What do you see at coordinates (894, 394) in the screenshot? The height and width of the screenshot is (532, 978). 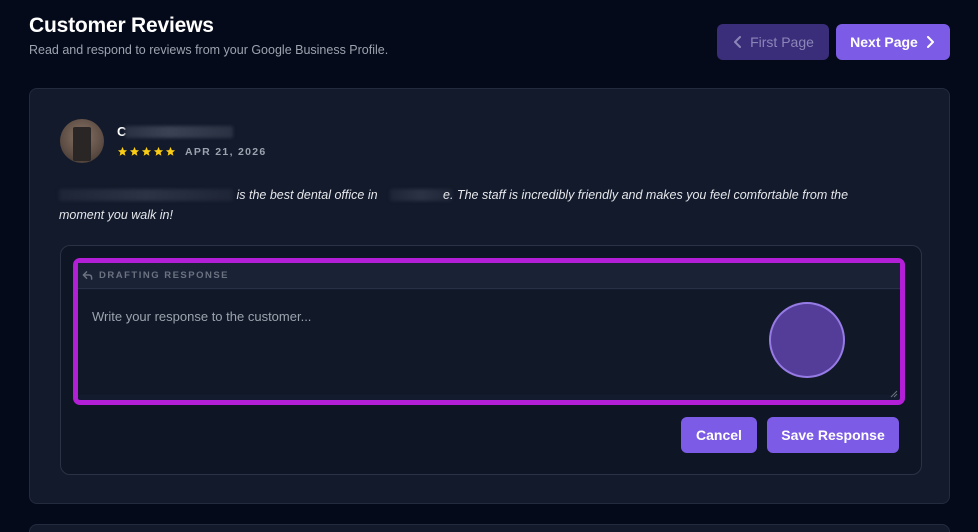 I see `resize-handle-icon` at bounding box center [894, 394].